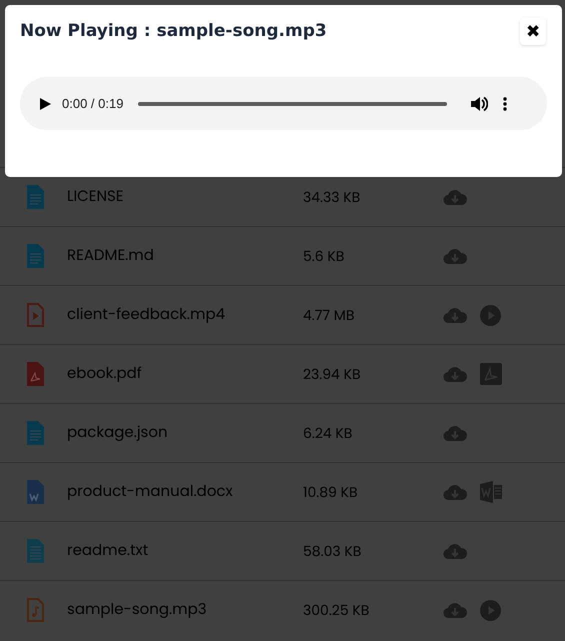 The image size is (565, 641). Describe the element at coordinates (93, 103) in the screenshot. I see `time-display: 0:00 / 0:19` at that location.